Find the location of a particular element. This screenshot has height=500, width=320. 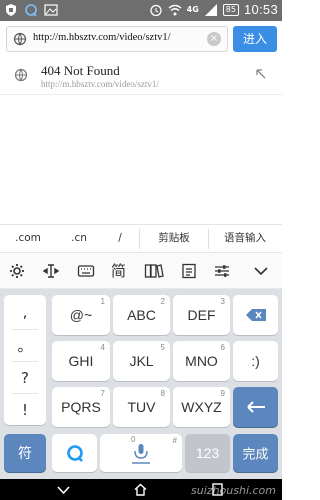

enter-key is located at coordinates (255, 407).